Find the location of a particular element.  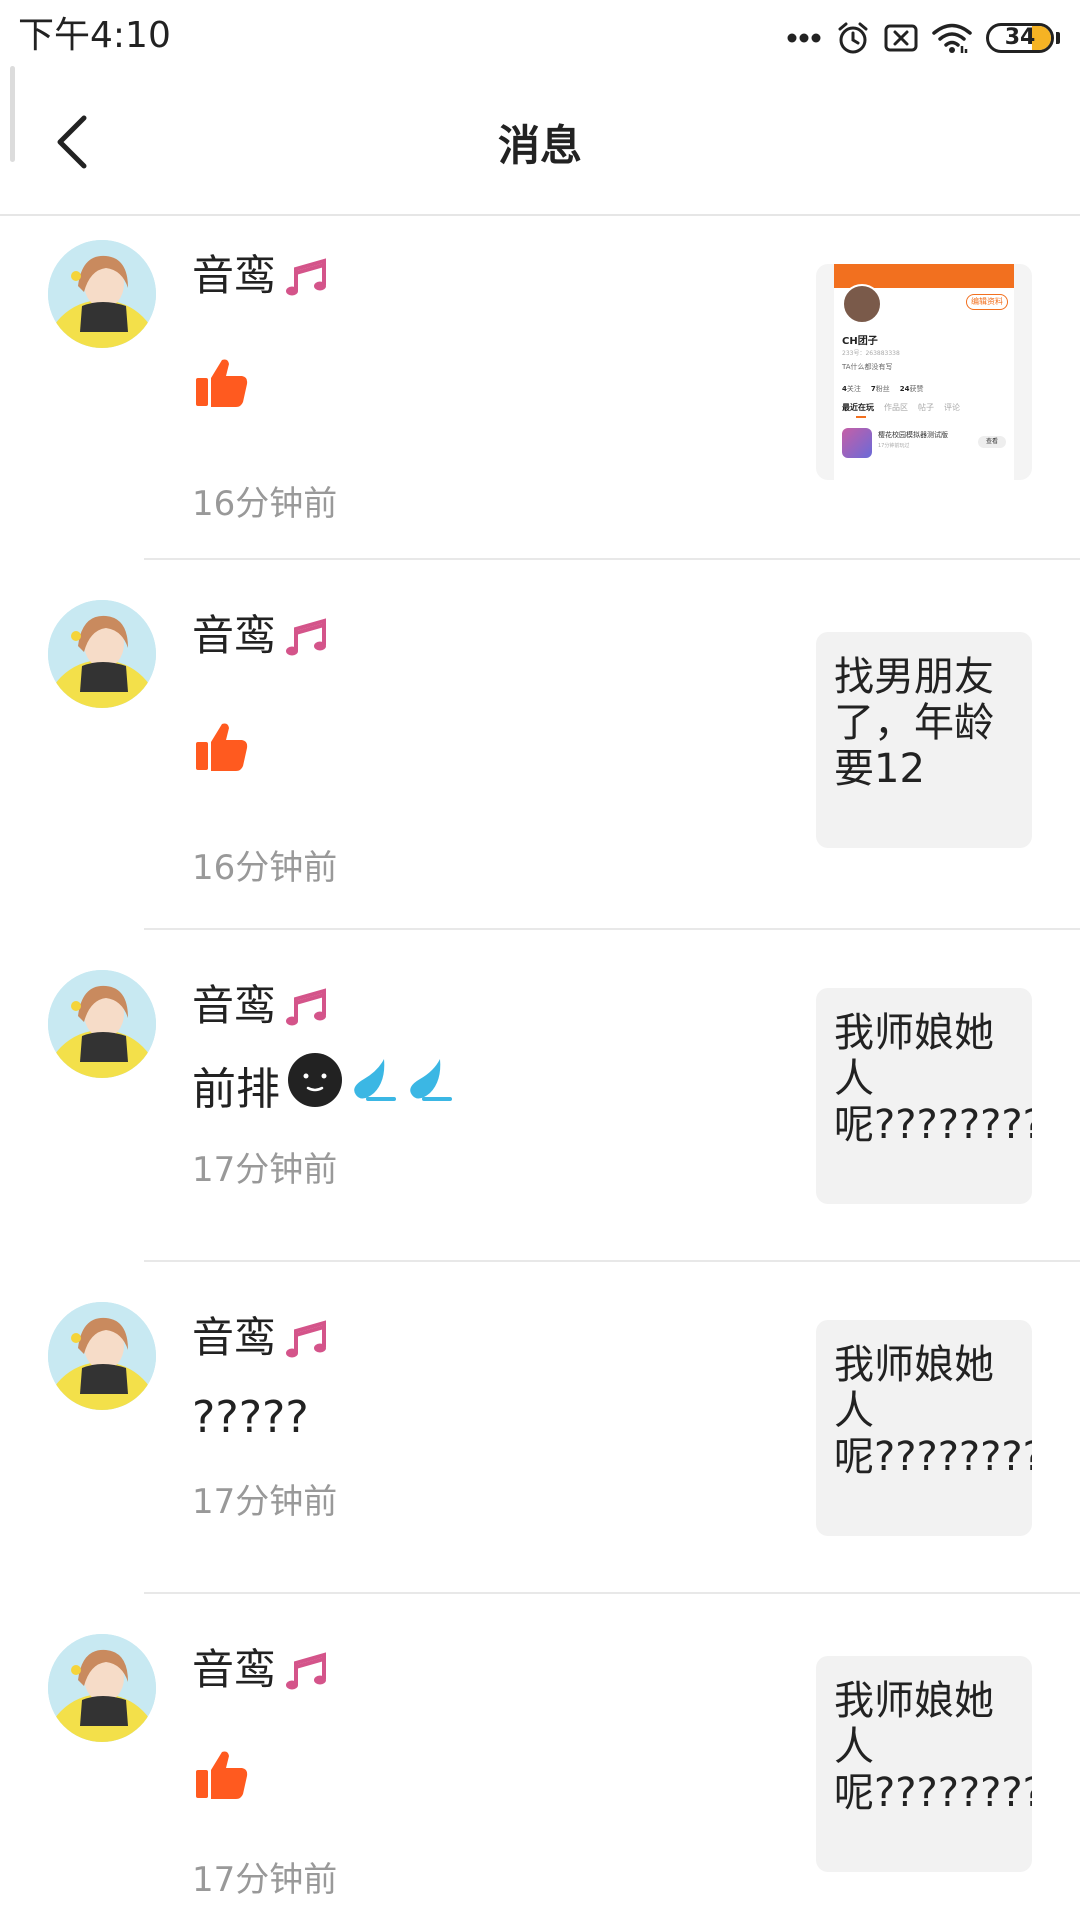

header: 消息 is located at coordinates (540, 146).